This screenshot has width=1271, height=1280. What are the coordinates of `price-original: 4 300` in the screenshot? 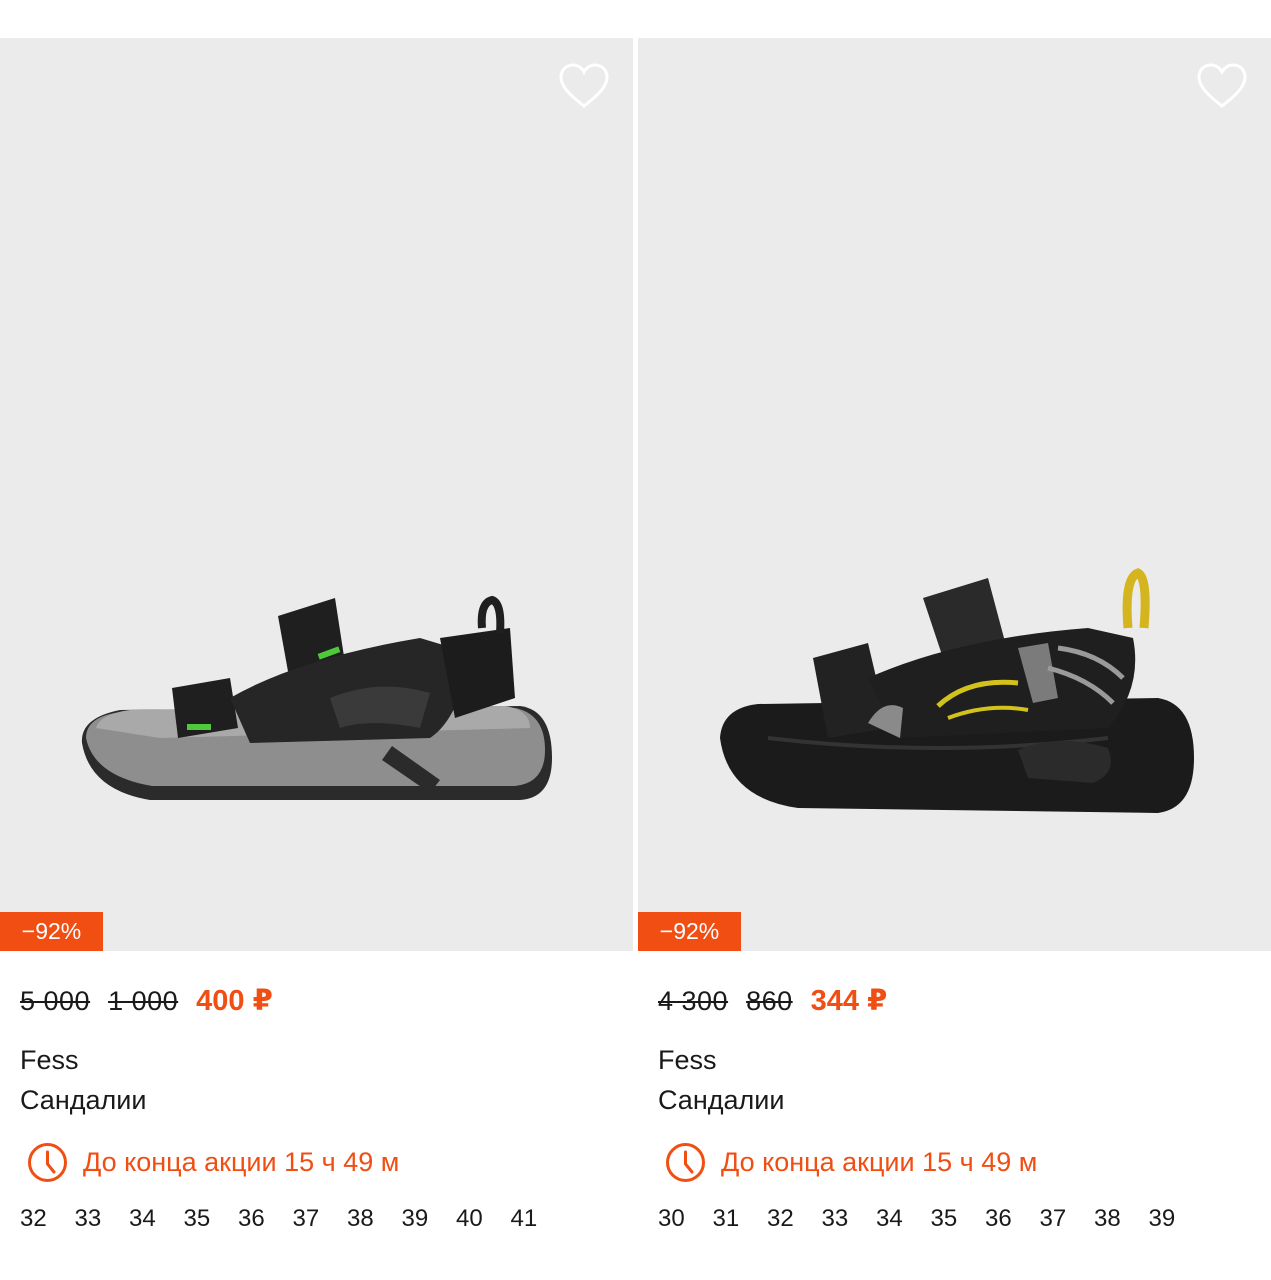 It's located at (693, 1001).